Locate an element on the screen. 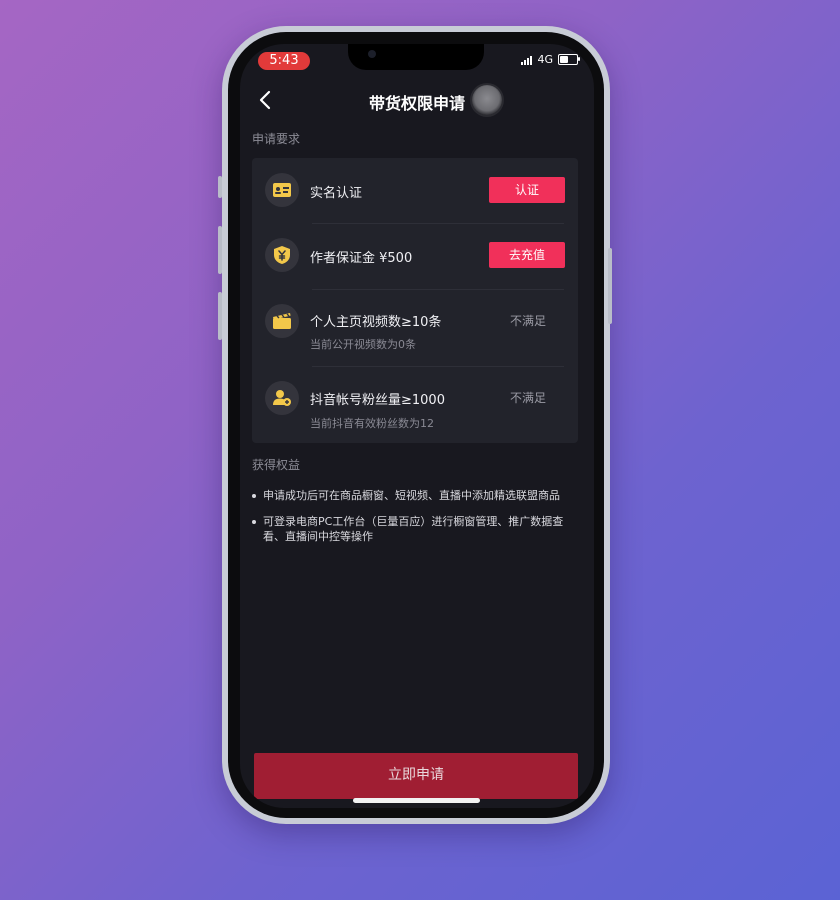  silent-switch is located at coordinates (220, 187).